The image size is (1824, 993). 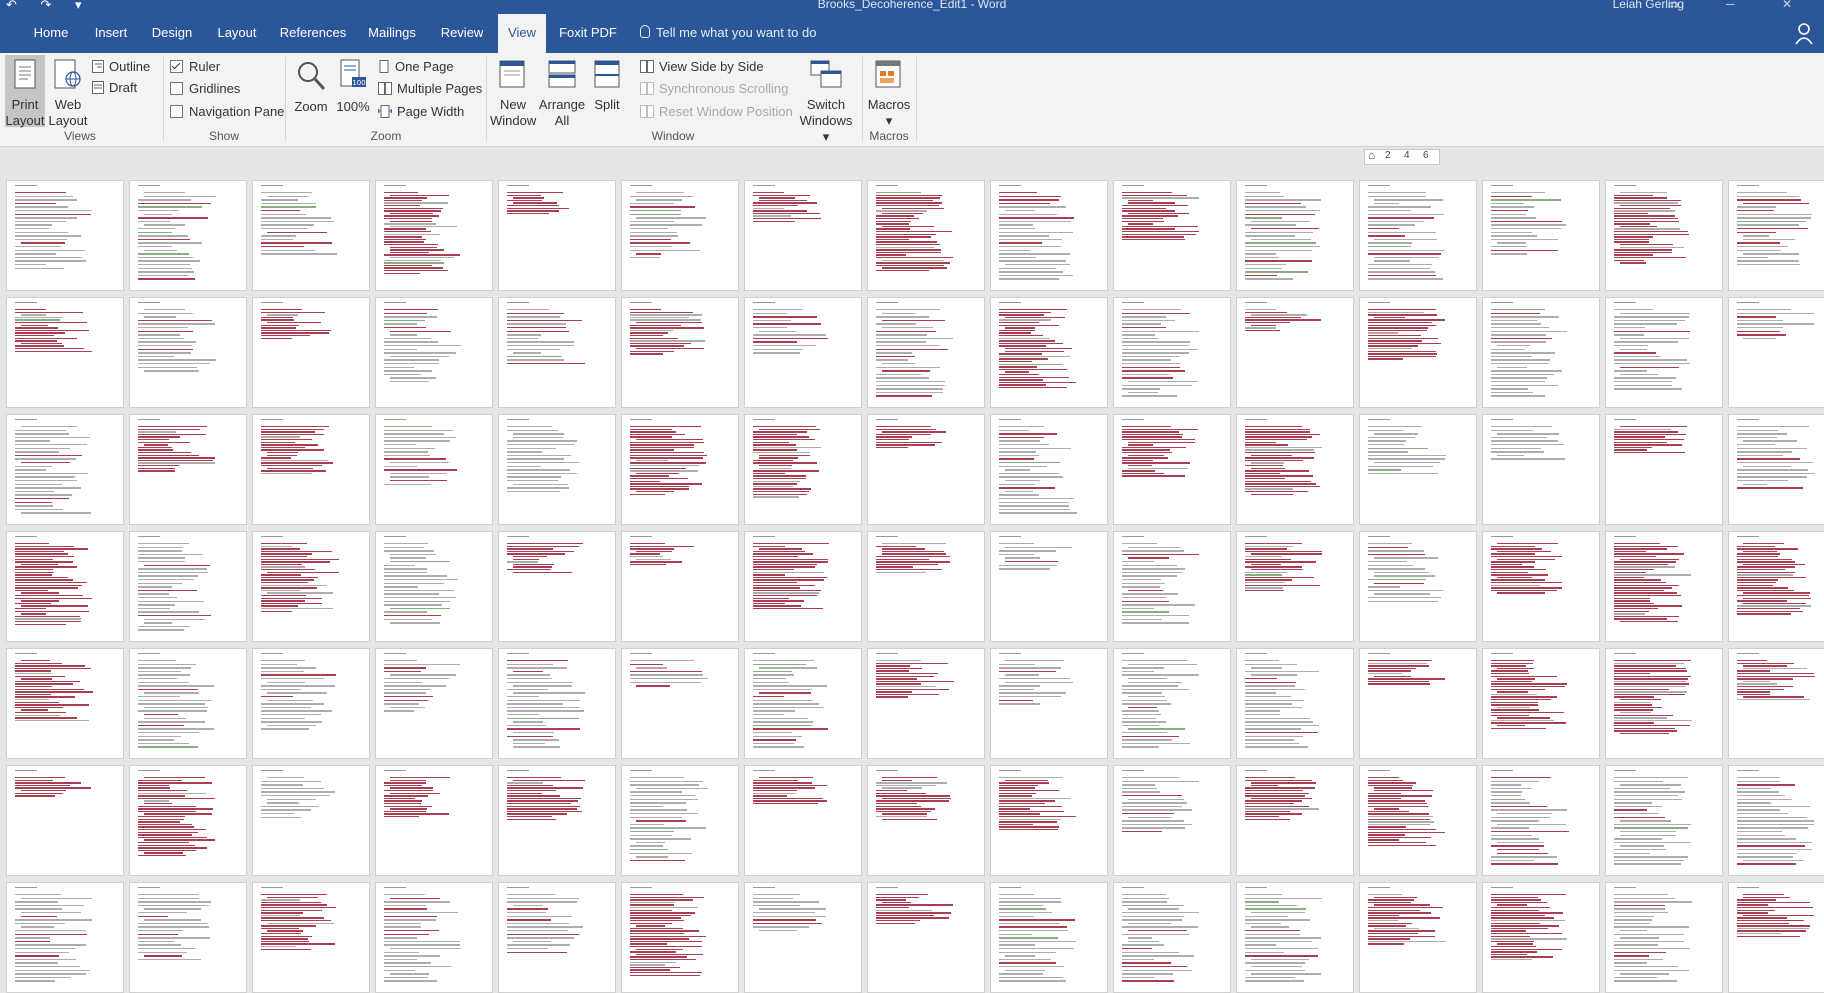 What do you see at coordinates (25, 91) in the screenshot?
I see `print-layout-button: Print Layout` at bounding box center [25, 91].